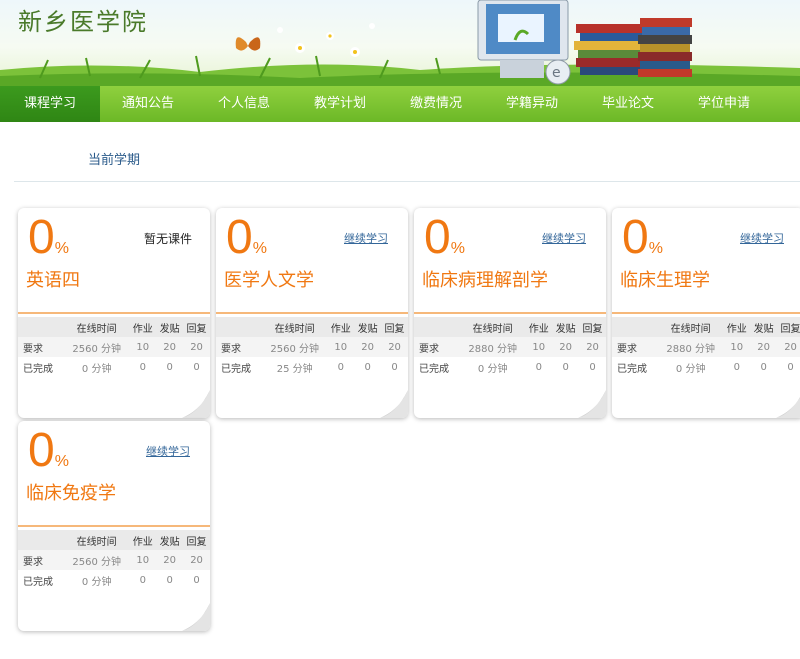  Describe the element at coordinates (407, 181) in the screenshot. I see `section-divider` at that location.